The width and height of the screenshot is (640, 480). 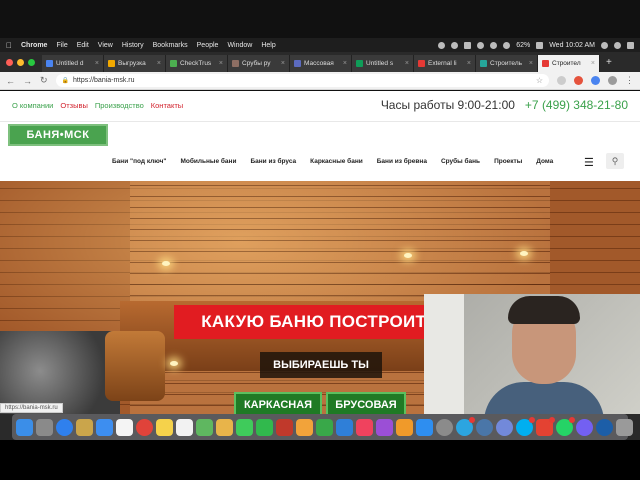 I want to click on battery-percent: 62%, so click(x=523, y=45).